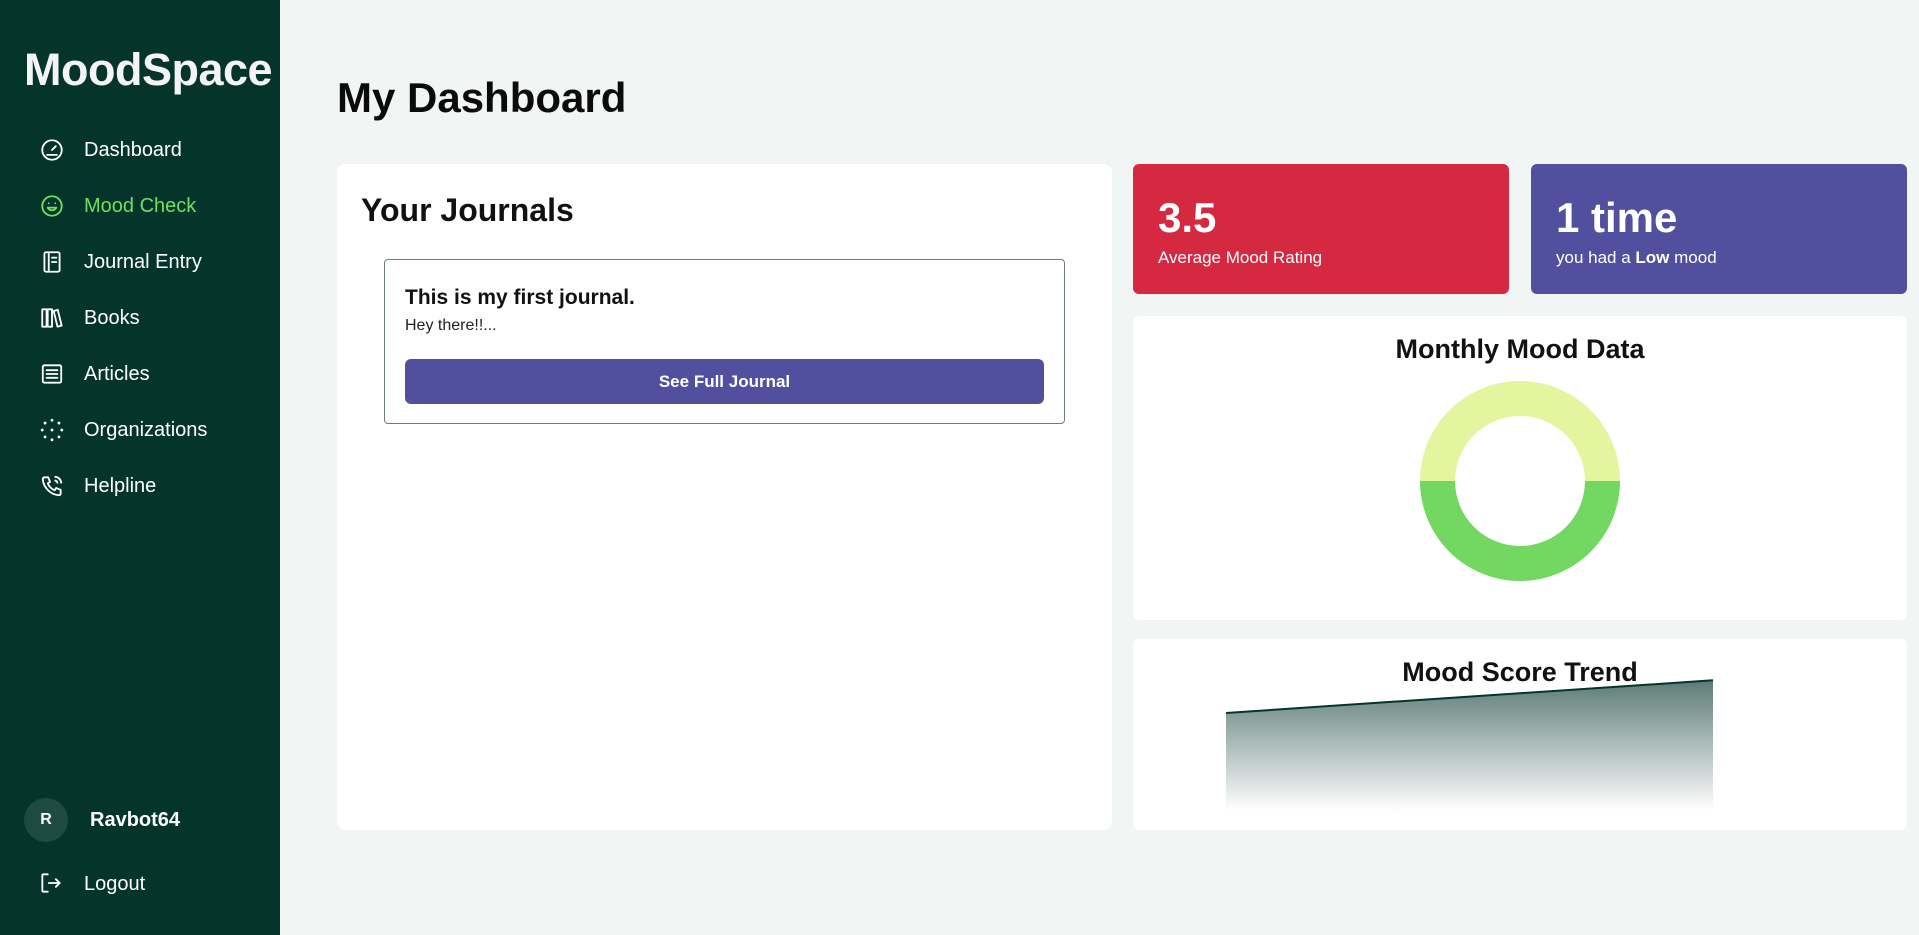  I want to click on sidebar-item-books: Books, so click(122, 318).